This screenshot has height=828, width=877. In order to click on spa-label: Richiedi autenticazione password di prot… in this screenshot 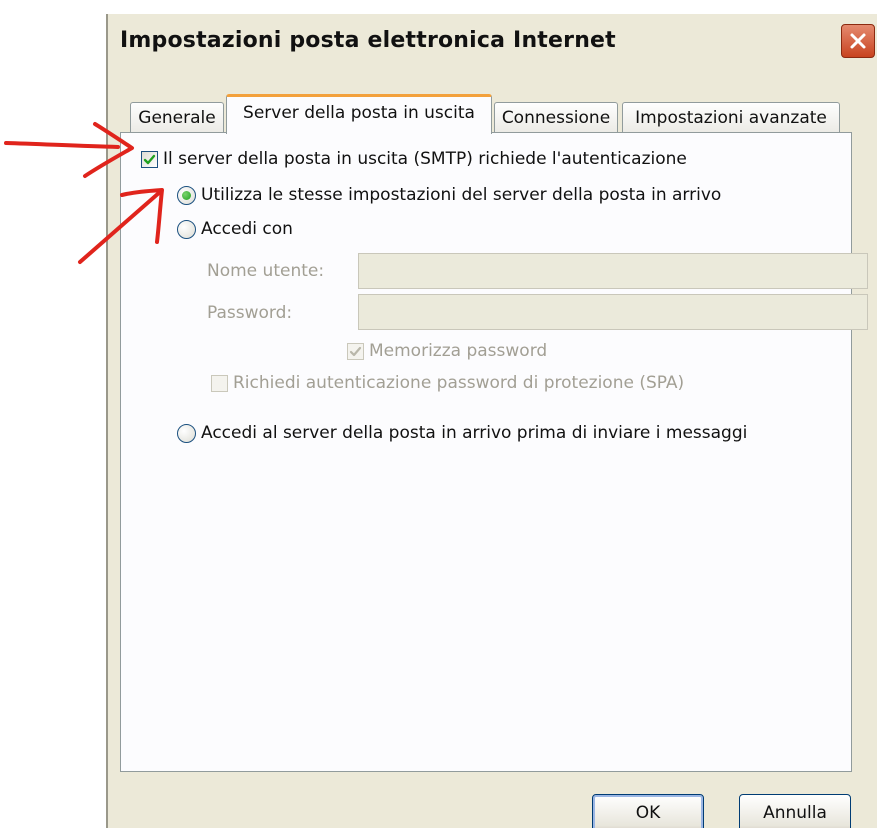, I will do `click(459, 383)`.